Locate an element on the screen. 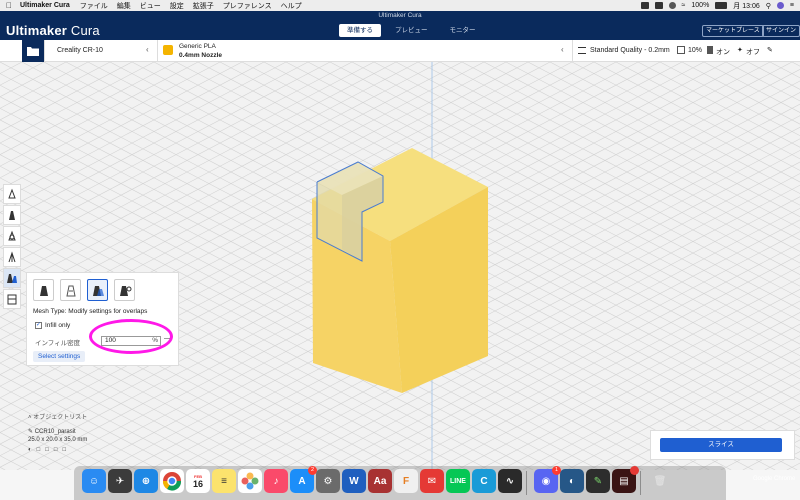 This screenshot has height=500, width=800. rotate-icon is located at coordinates (12, 235).